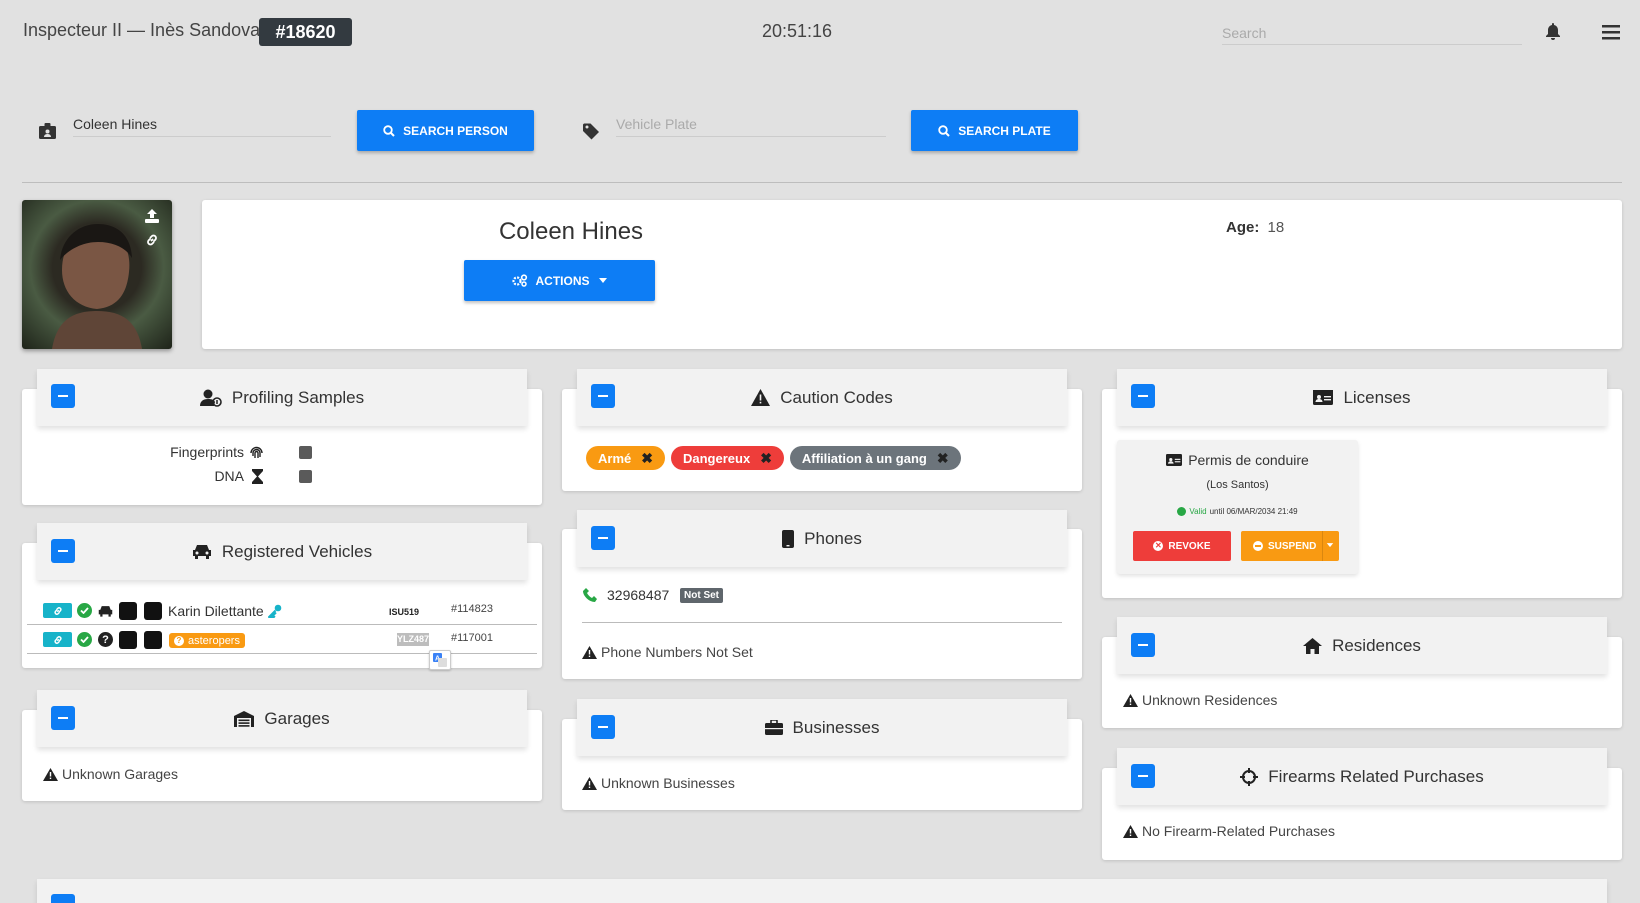 Image resolution: width=1640 pixels, height=903 pixels. I want to click on garages-title: Garages, so click(297, 718).